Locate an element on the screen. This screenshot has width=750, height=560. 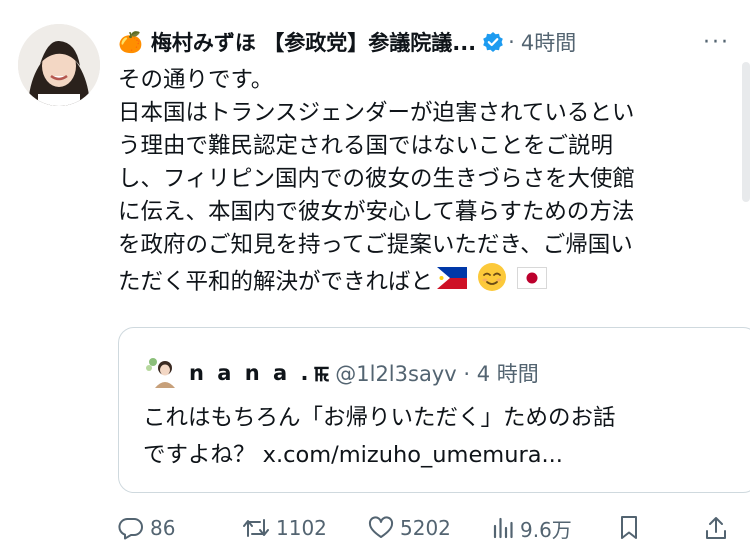
body-line: その通りです。 is located at coordinates (196, 80).